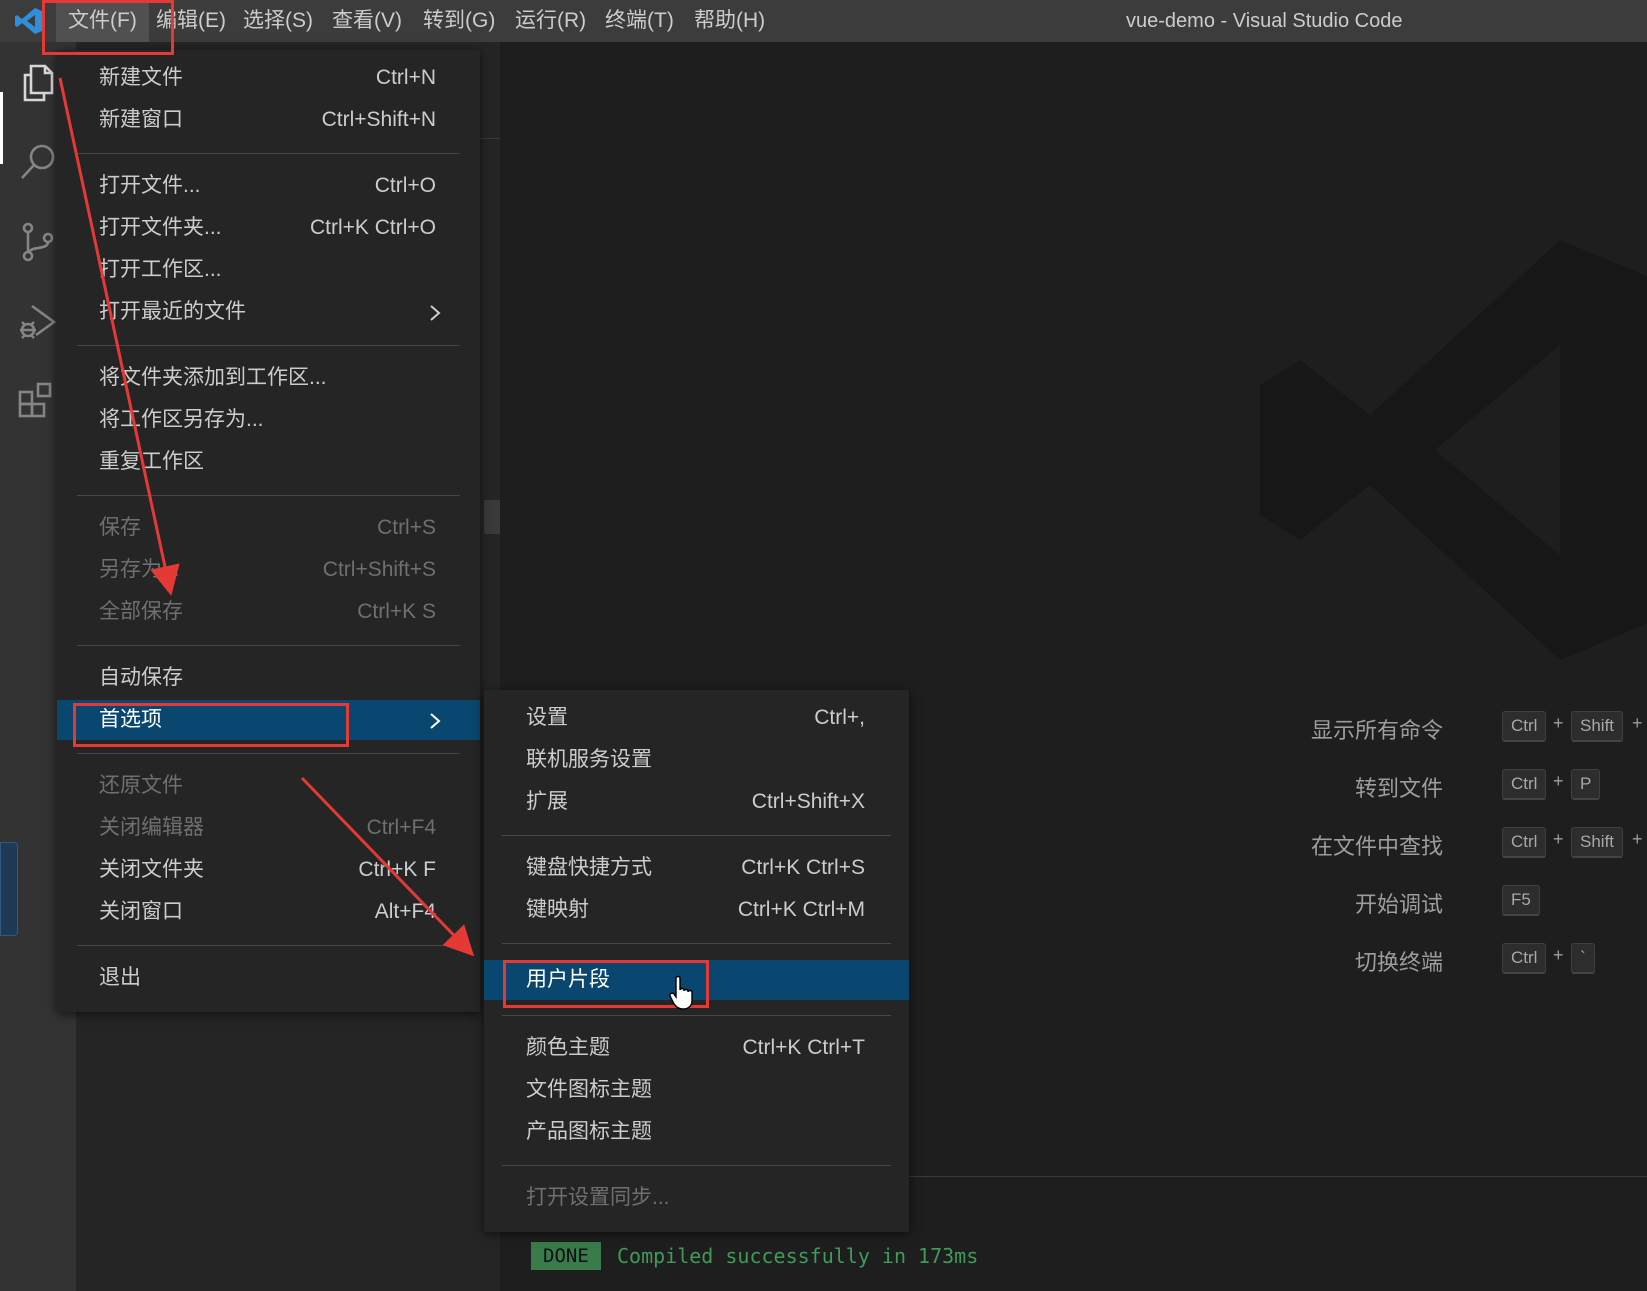 This screenshot has height=1291, width=1647. Describe the element at coordinates (211, 725) in the screenshot. I see `annotation-box-preferences` at that location.